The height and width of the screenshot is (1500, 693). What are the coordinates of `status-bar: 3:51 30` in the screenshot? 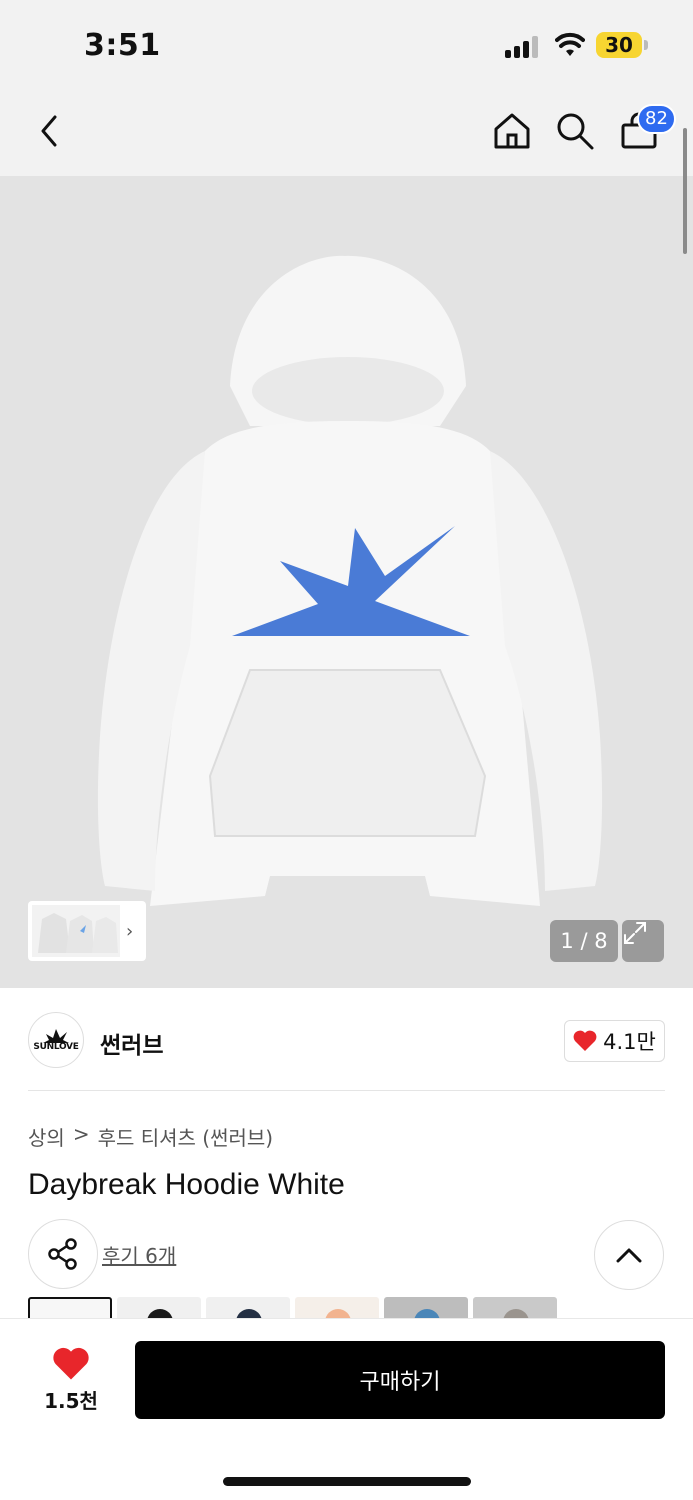 It's located at (346, 44).